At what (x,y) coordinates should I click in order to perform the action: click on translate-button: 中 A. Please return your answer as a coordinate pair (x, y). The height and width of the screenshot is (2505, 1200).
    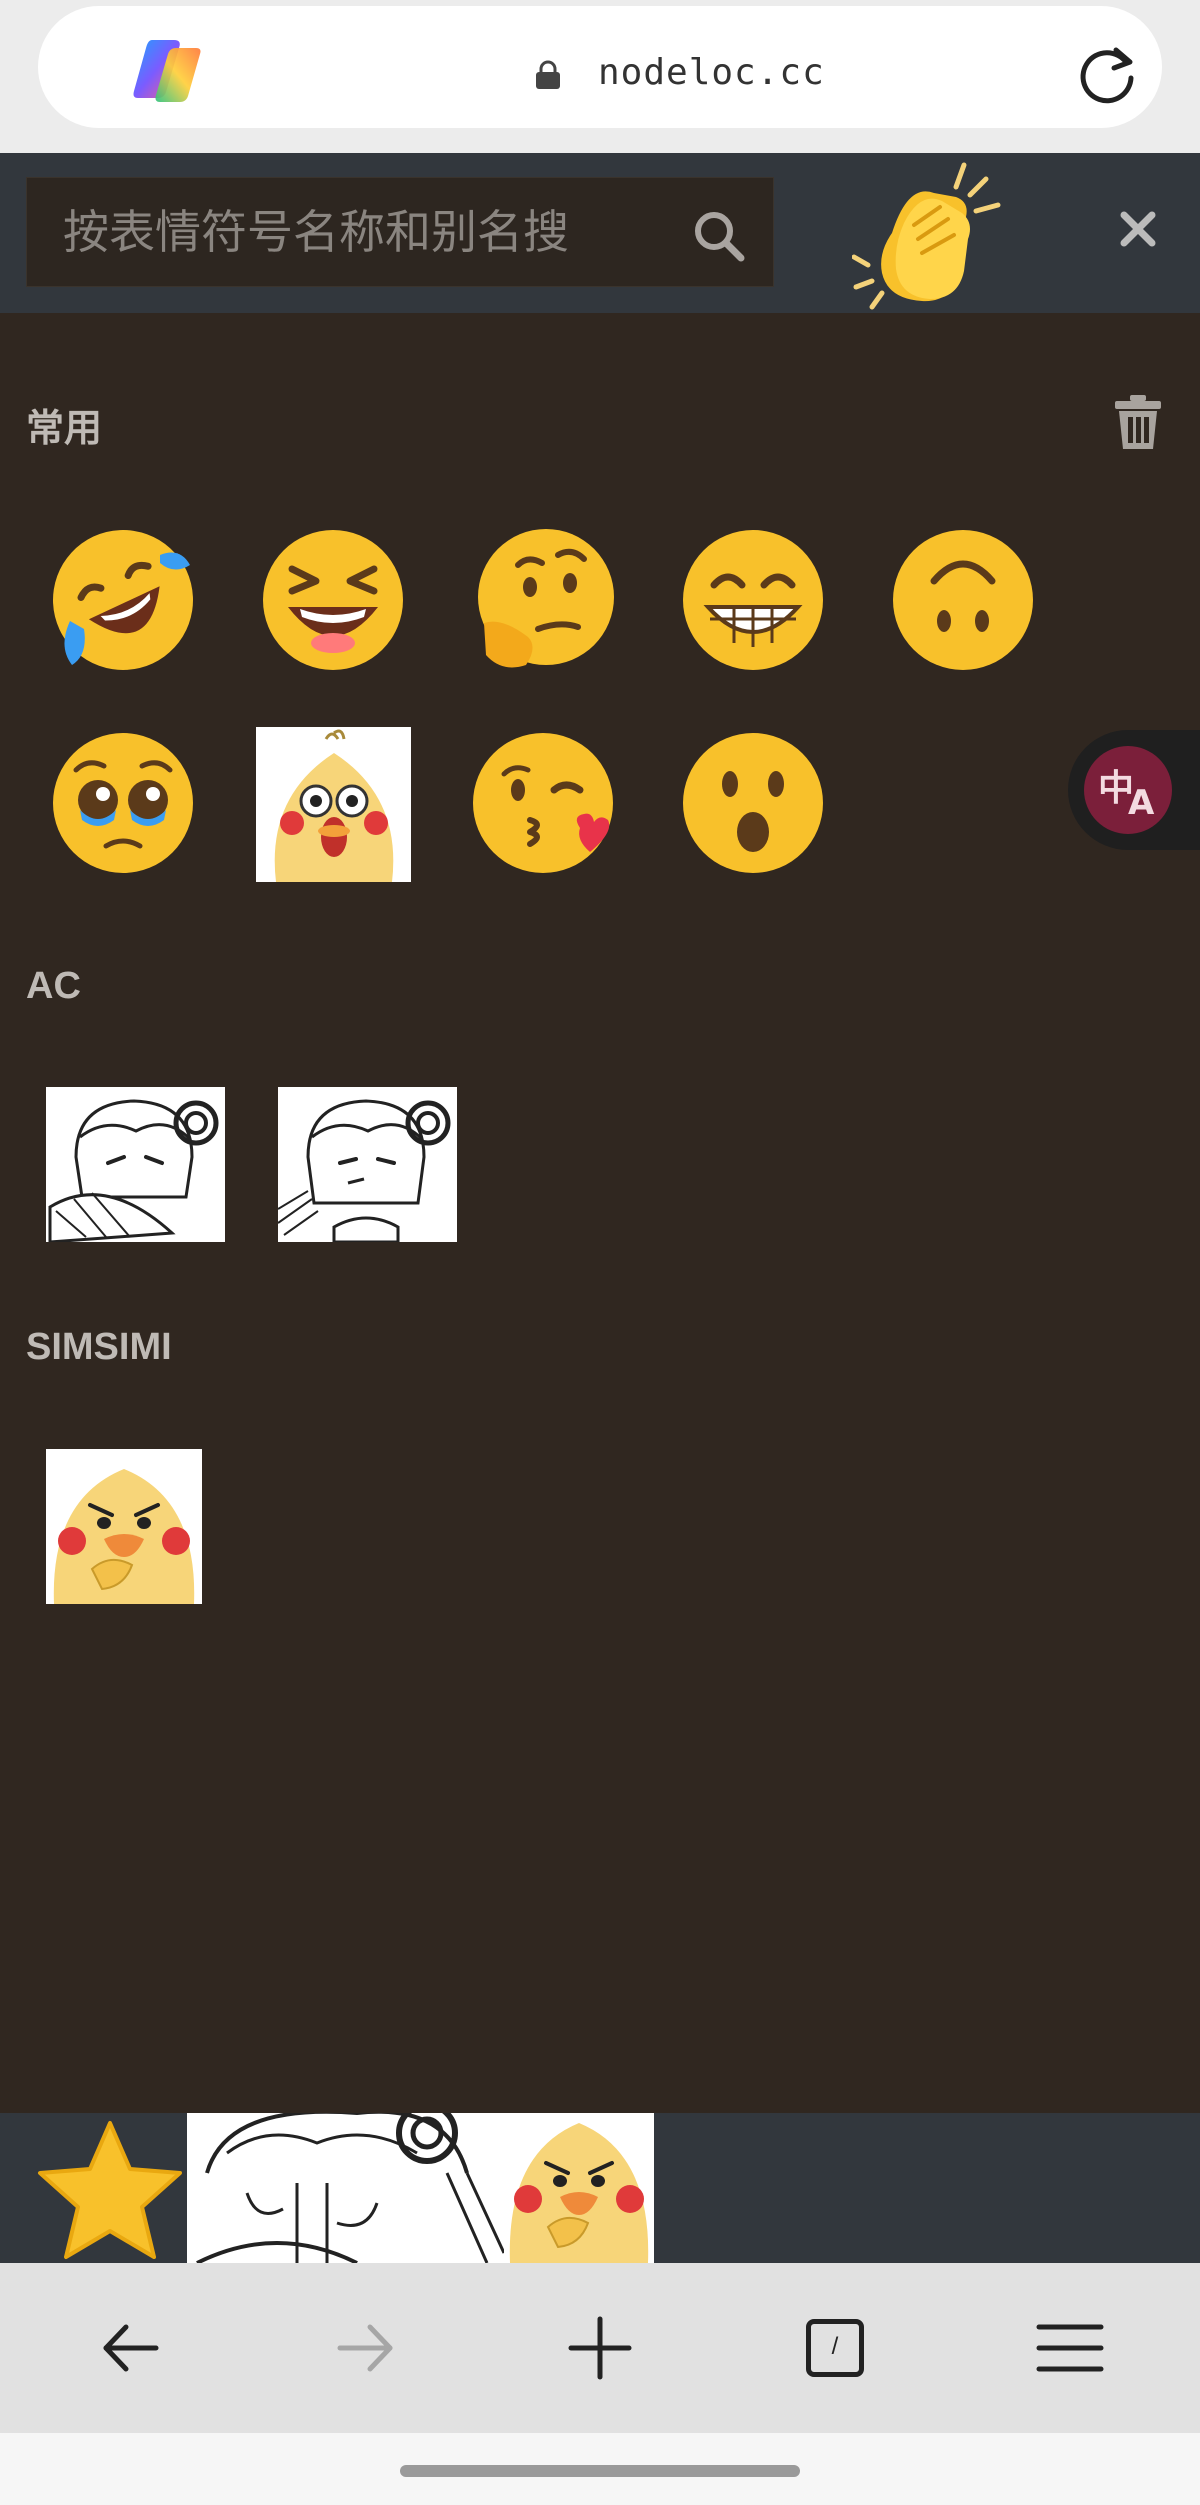
    Looking at the image, I should click on (1134, 790).